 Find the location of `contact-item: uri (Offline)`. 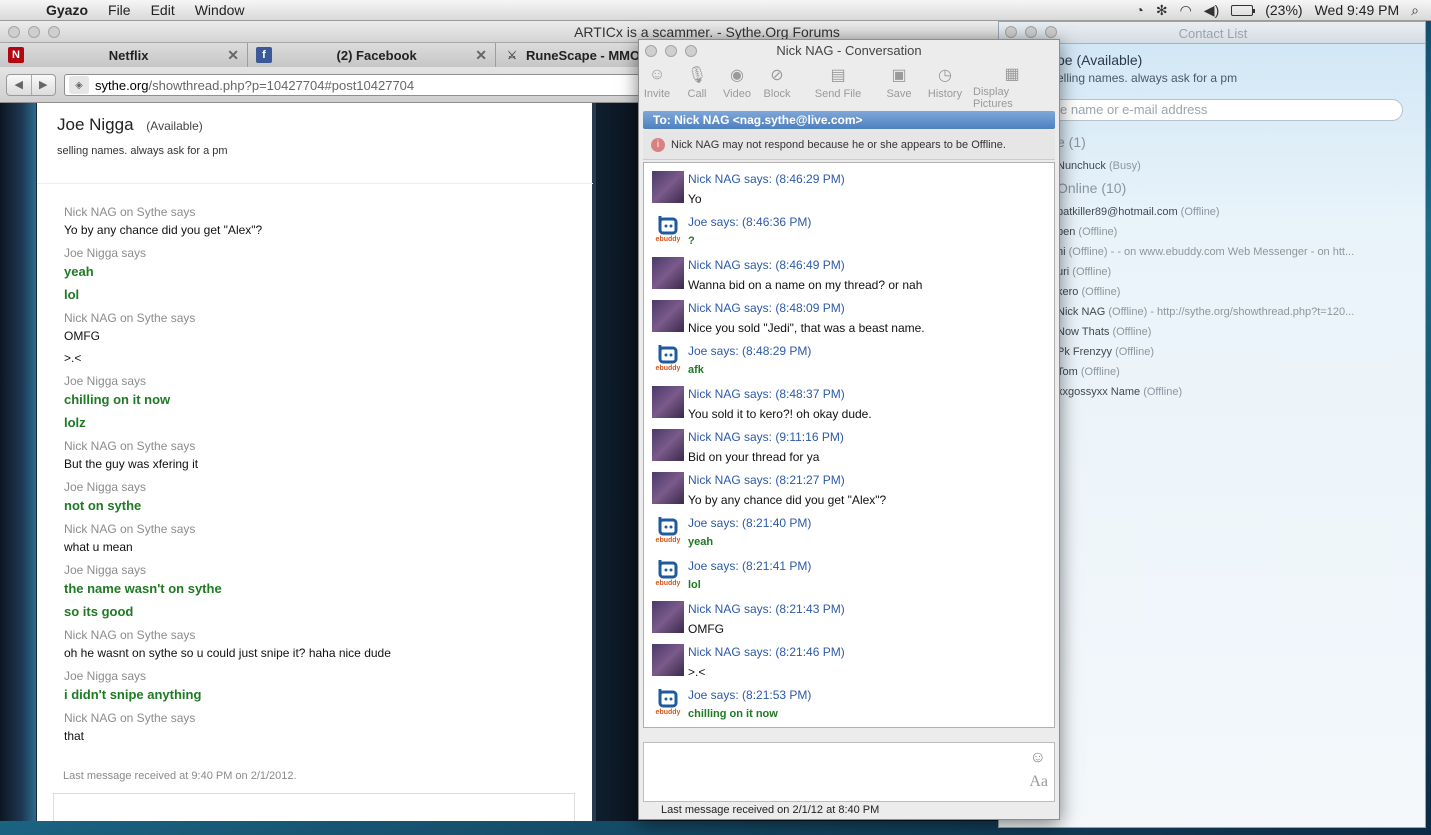

contact-item: uri (Offline) is located at coordinates (1237, 276).